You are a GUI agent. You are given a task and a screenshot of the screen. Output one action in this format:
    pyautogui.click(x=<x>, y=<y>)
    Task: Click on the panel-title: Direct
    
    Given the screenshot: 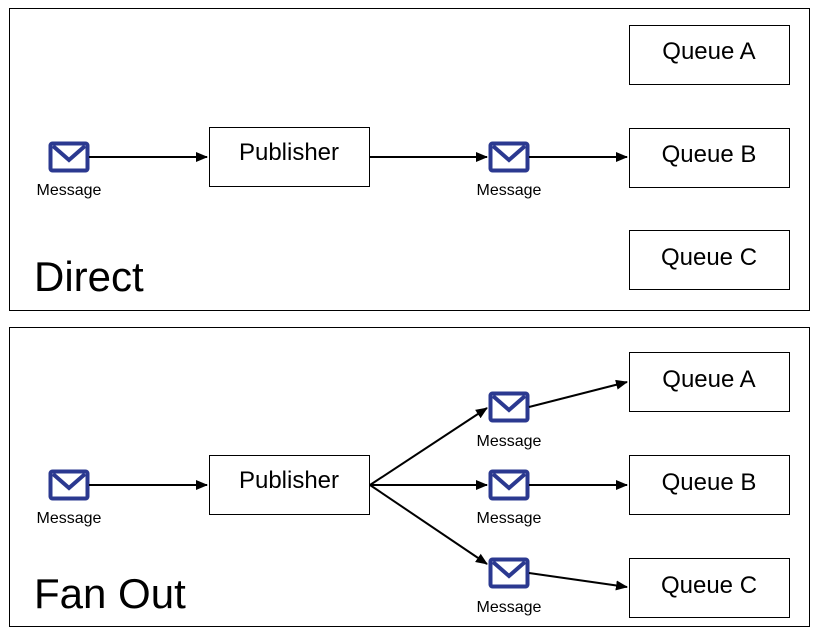 What is the action you would take?
    pyautogui.click(x=89, y=276)
    